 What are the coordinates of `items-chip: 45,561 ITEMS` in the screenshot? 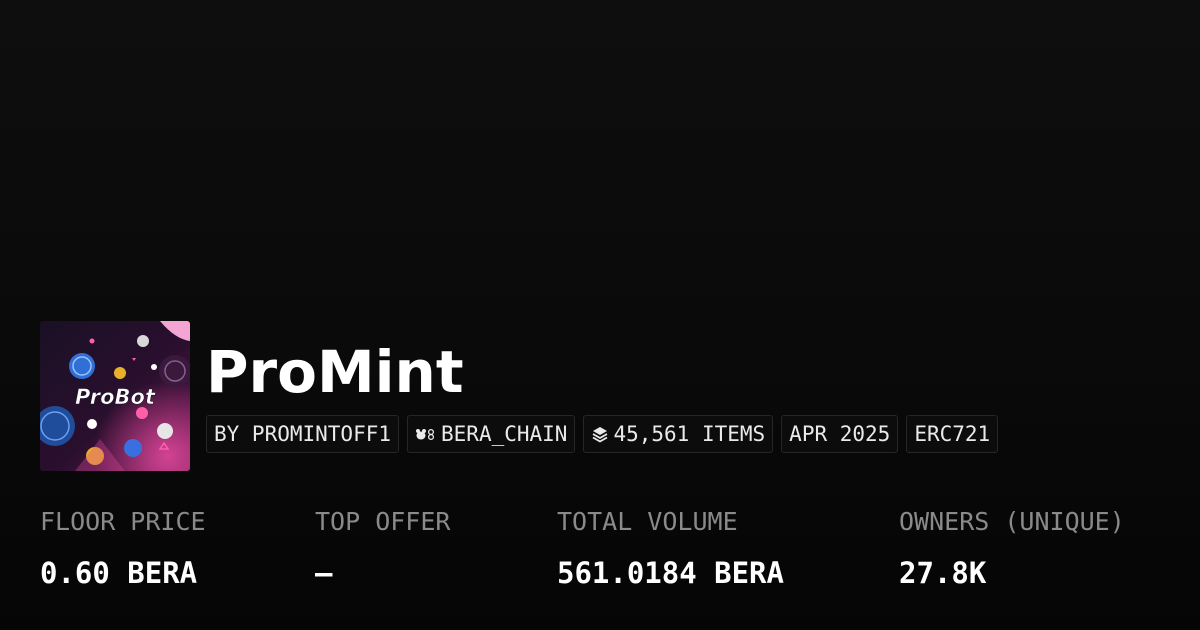 It's located at (678, 434).